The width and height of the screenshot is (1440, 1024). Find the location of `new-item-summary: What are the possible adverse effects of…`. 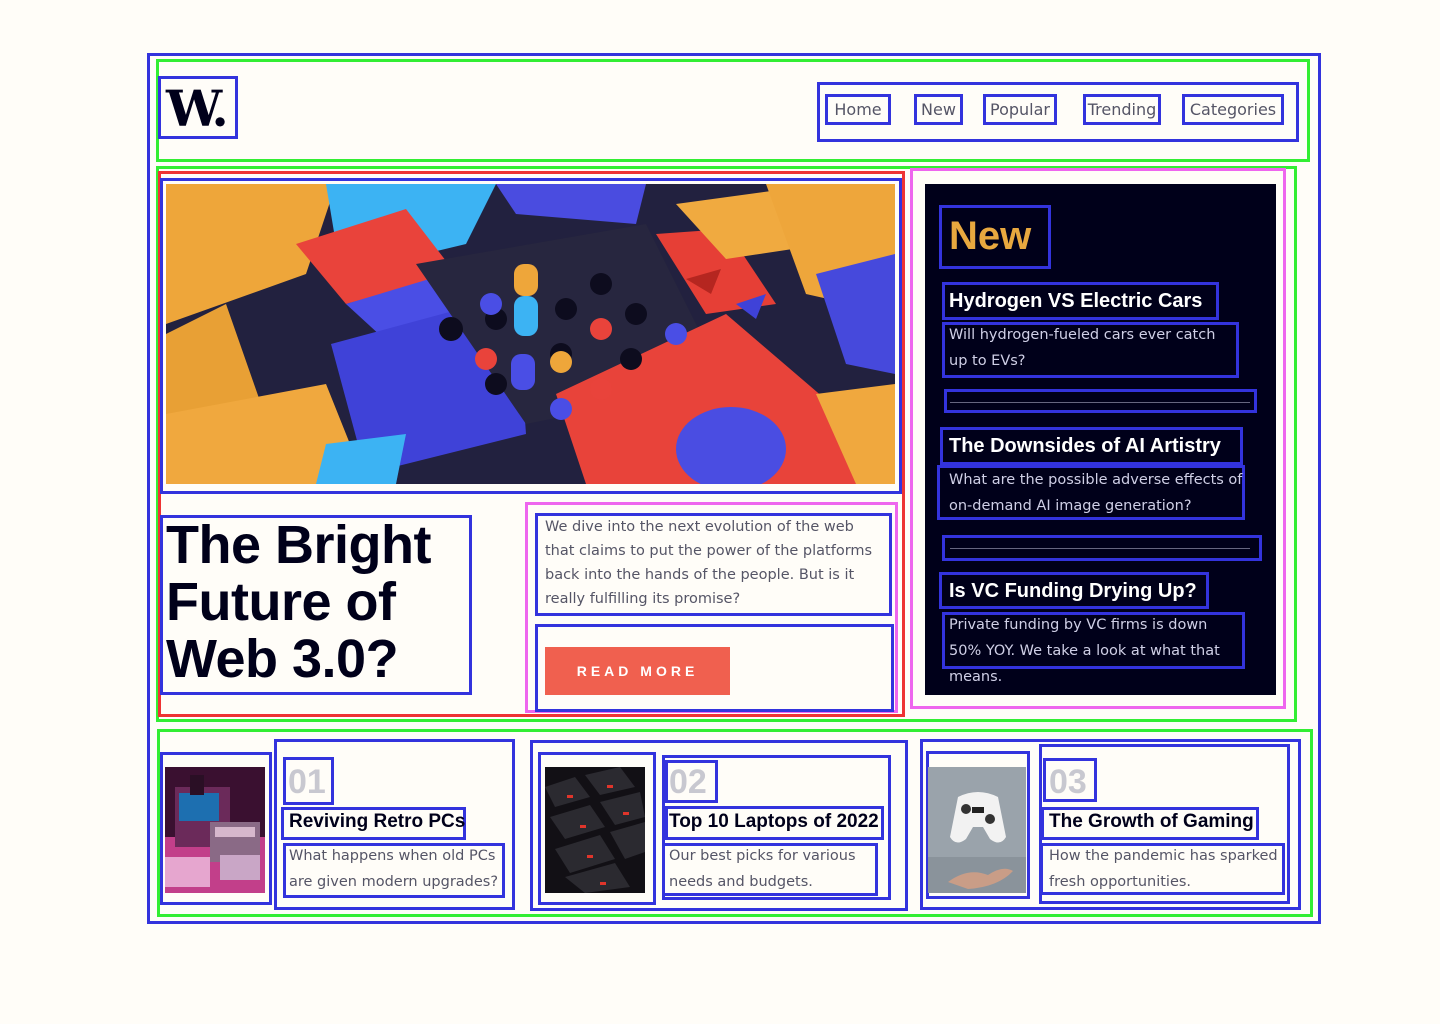

new-item-summary: What are the possible adverse effects of… is located at coordinates (1096, 493).